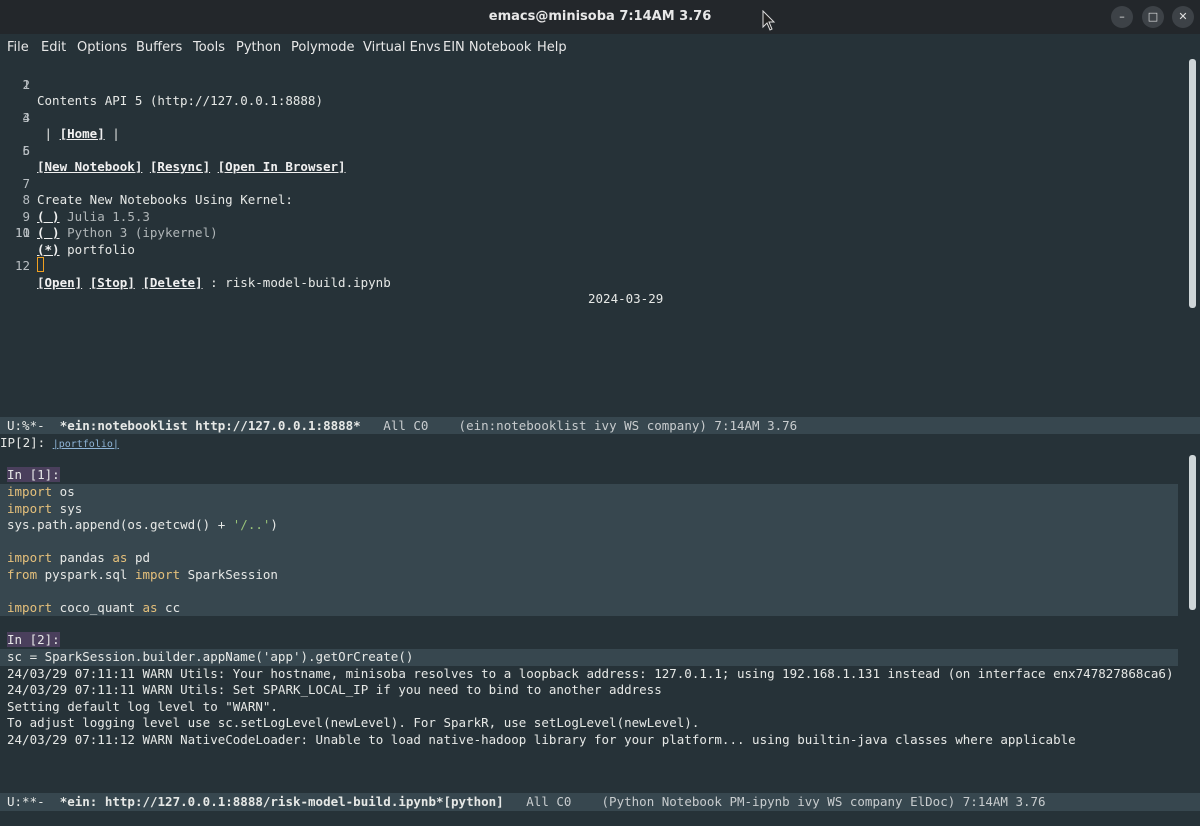 The width and height of the screenshot is (1200, 826). I want to click on ip-label: IP[2]:, so click(26, 442).